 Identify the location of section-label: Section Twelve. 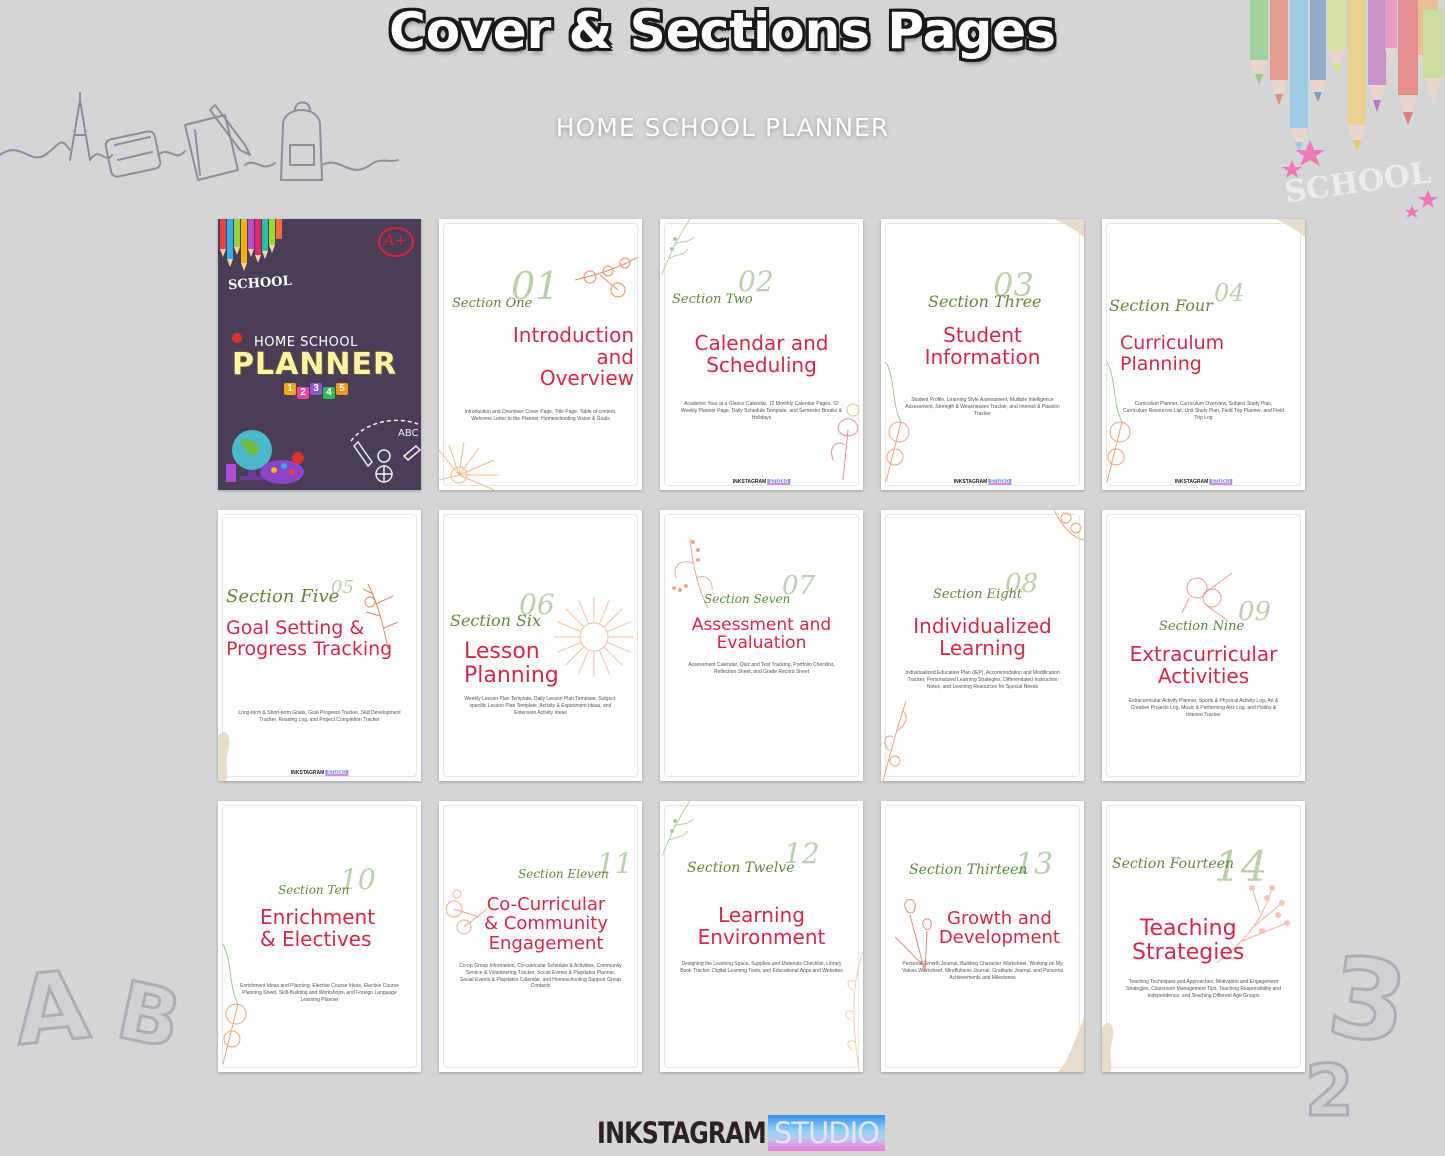
(741, 868).